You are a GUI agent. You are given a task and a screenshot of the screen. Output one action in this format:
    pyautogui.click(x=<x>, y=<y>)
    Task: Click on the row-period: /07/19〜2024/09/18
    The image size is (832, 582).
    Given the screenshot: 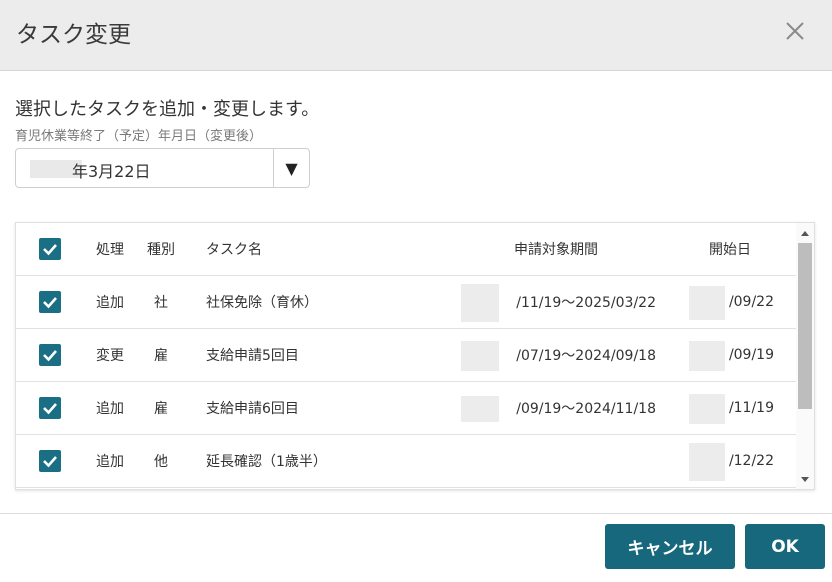 What is the action you would take?
    pyautogui.click(x=586, y=356)
    